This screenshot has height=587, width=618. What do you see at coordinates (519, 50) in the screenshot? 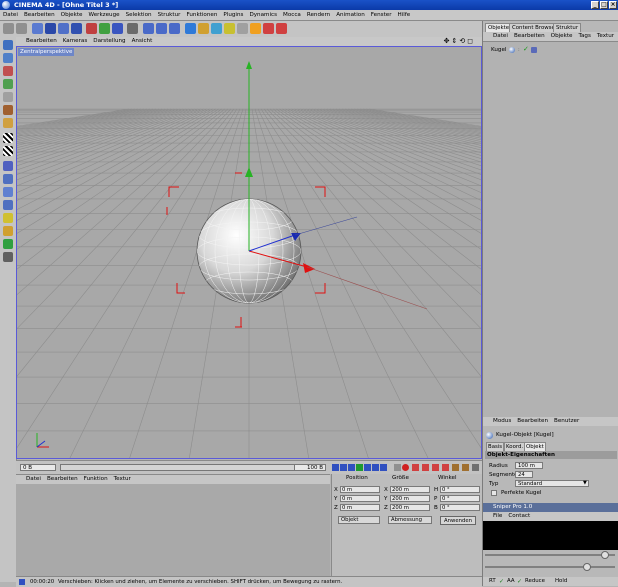
I see `visibility-dots-icon: :` at bounding box center [519, 50].